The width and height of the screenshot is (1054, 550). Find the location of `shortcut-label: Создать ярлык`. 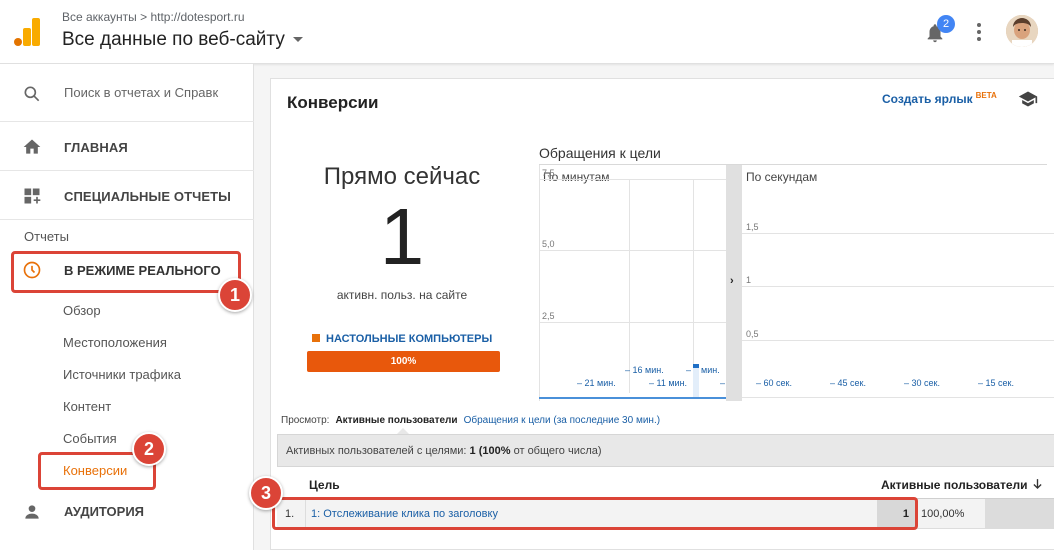

shortcut-label: Создать ярлык is located at coordinates (927, 99).